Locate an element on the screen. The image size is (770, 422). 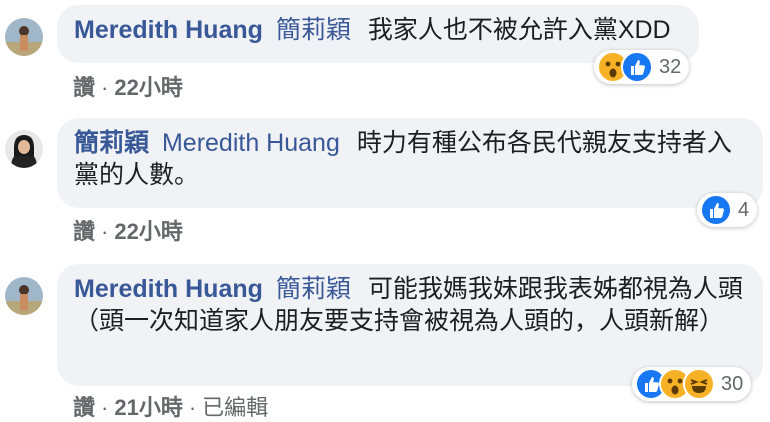
reaction-count: 30 is located at coordinates (732, 383).